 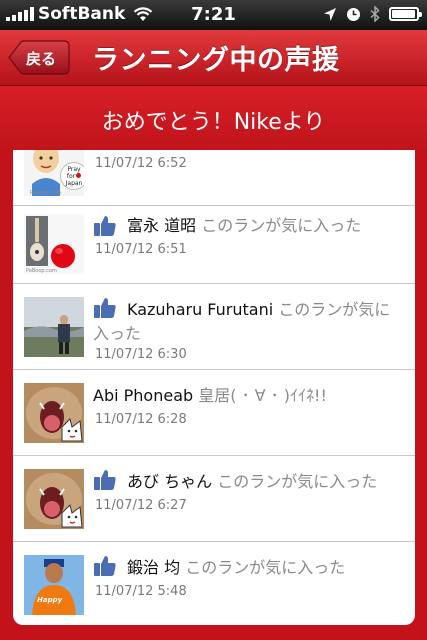 I want to click on location-arrow-icon, so click(x=330, y=14).